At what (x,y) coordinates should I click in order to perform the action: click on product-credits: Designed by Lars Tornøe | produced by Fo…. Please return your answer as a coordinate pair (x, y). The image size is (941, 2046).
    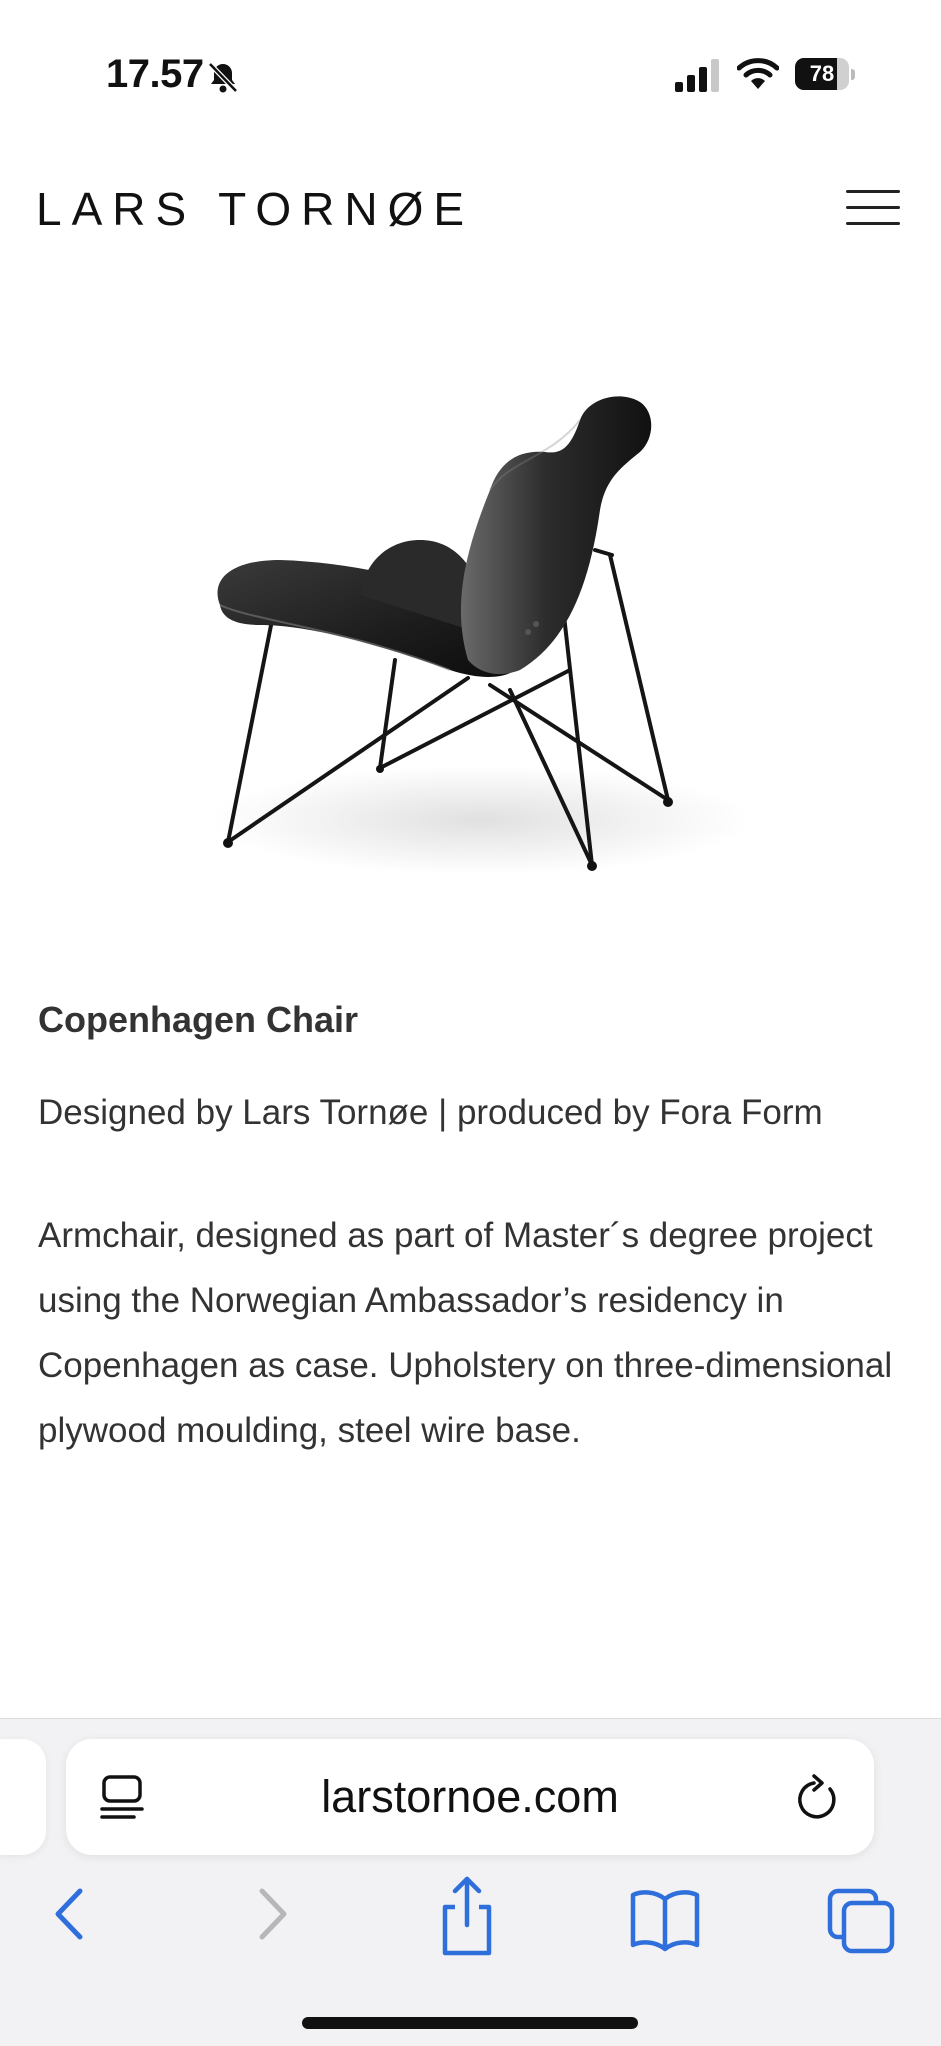
    Looking at the image, I should click on (430, 1112).